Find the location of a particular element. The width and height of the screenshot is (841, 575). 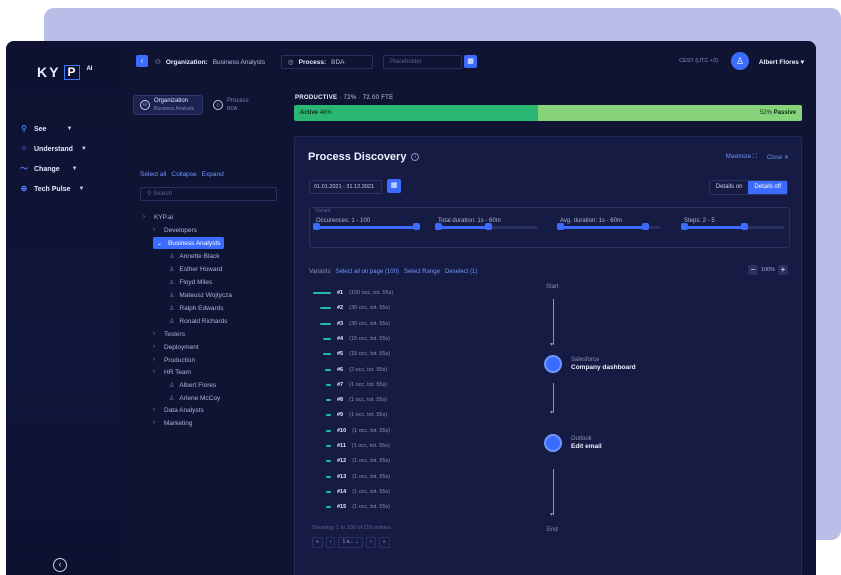

last-page-button: » is located at coordinates (384, 542).